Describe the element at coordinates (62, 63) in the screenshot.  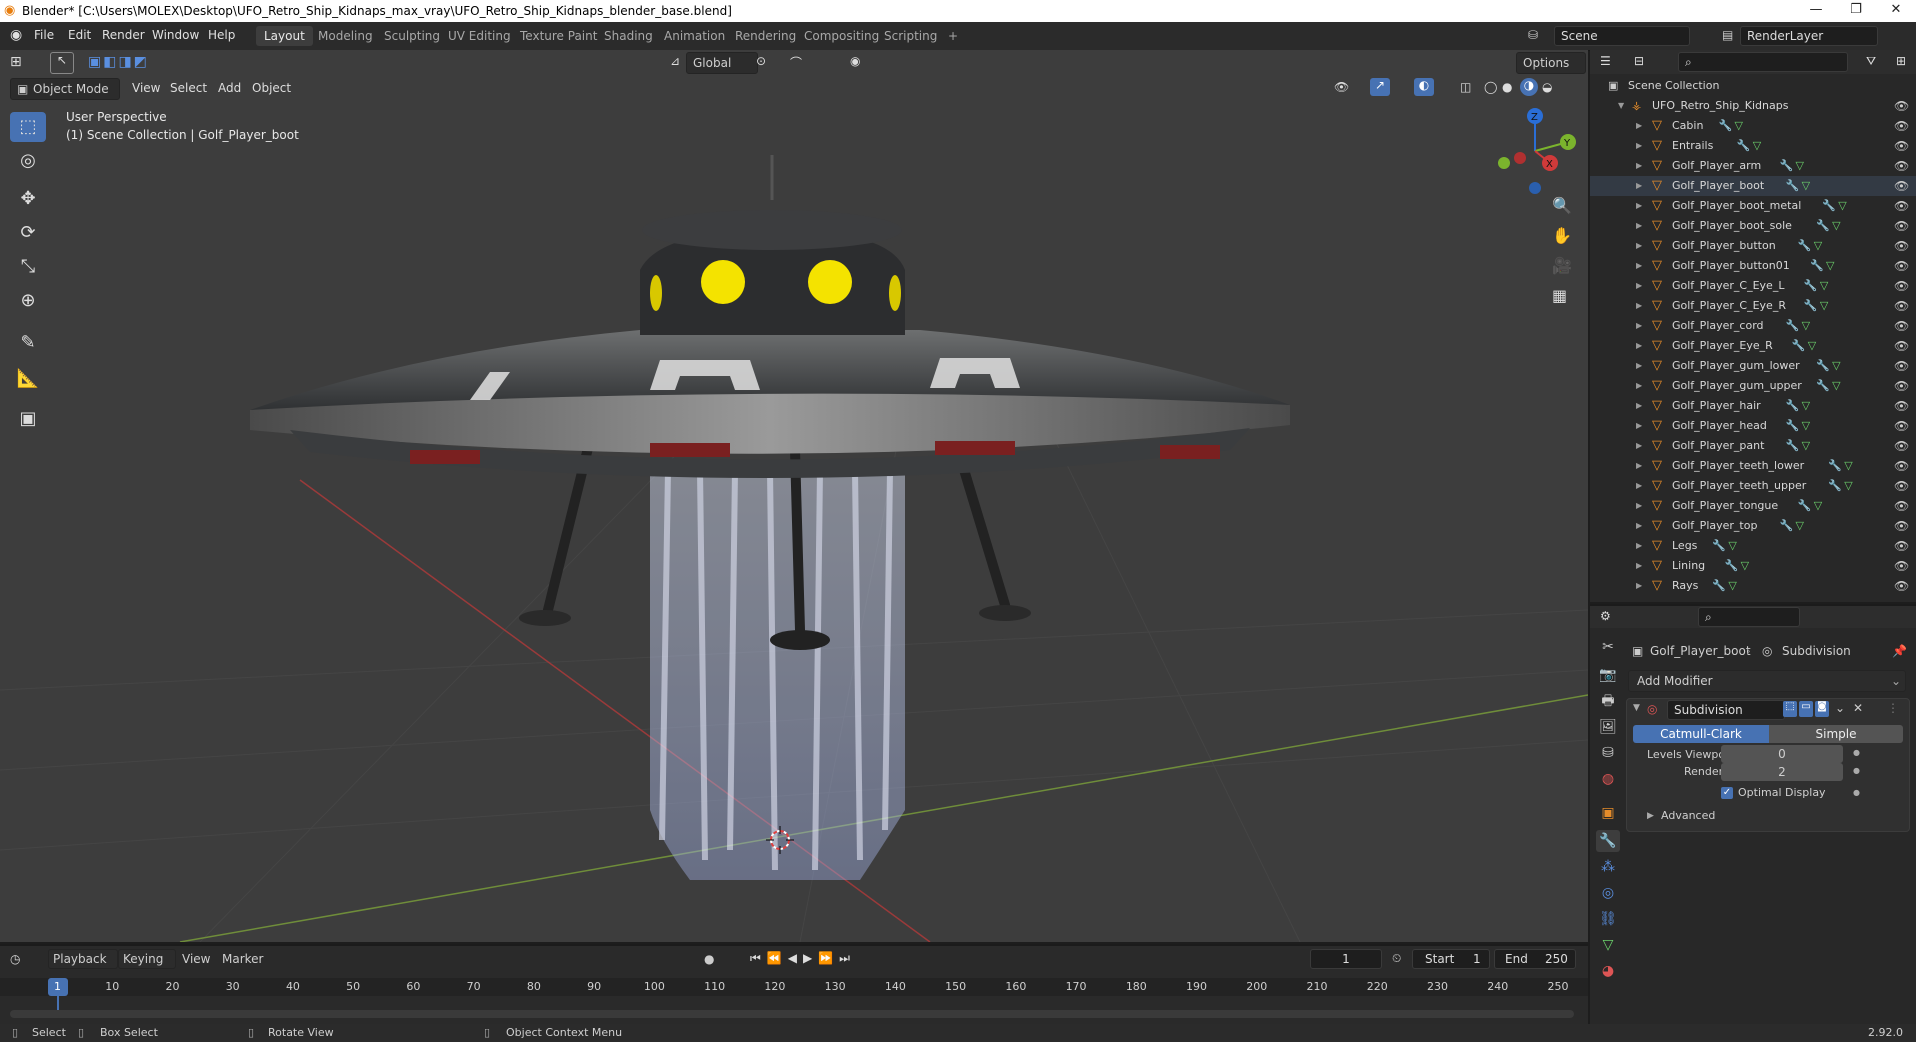
I see `select-mode-icon: ↖` at that location.